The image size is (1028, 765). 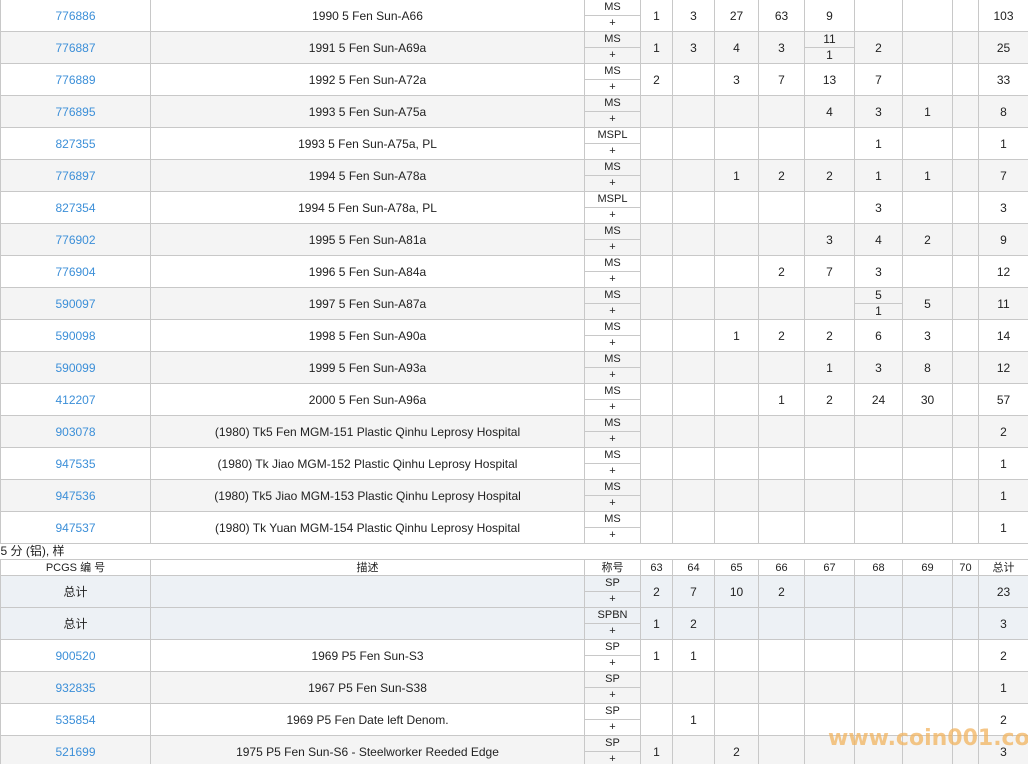 I want to click on pcgs-number-link: 590097, so click(x=75, y=303).